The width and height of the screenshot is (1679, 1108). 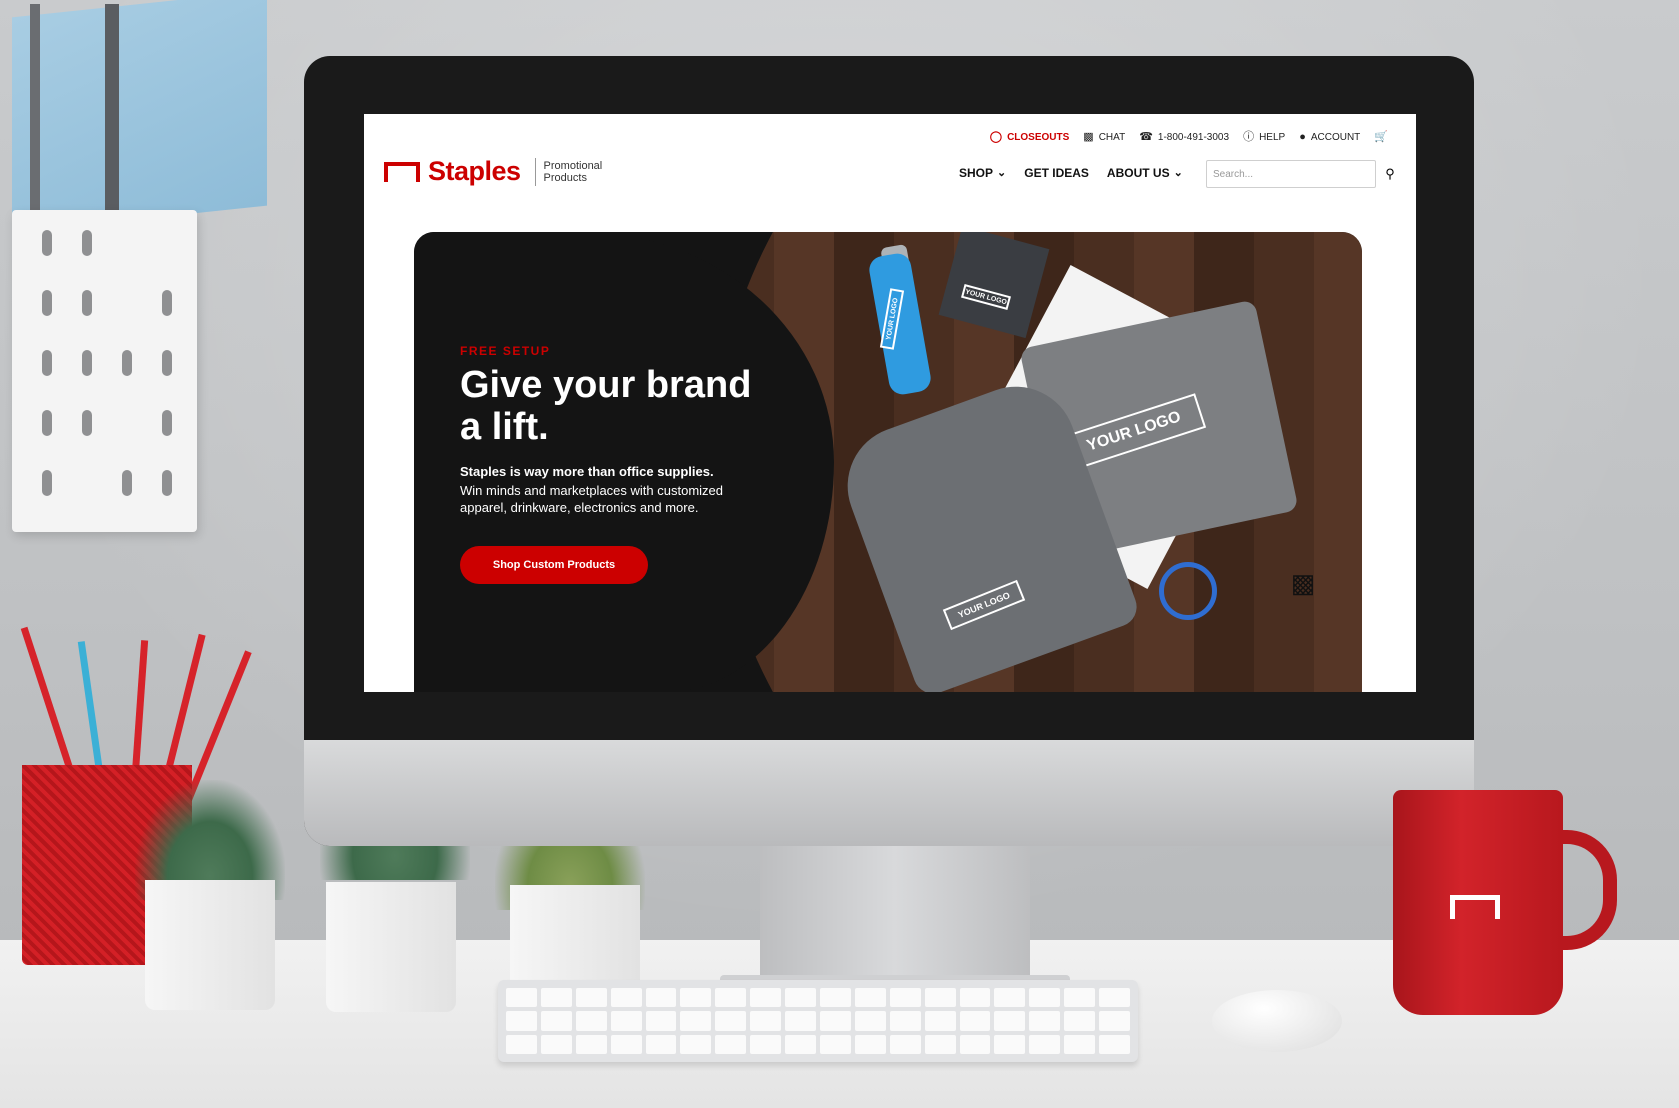 I want to click on hero-headline: Give your brand a lift., so click(x=606, y=406).